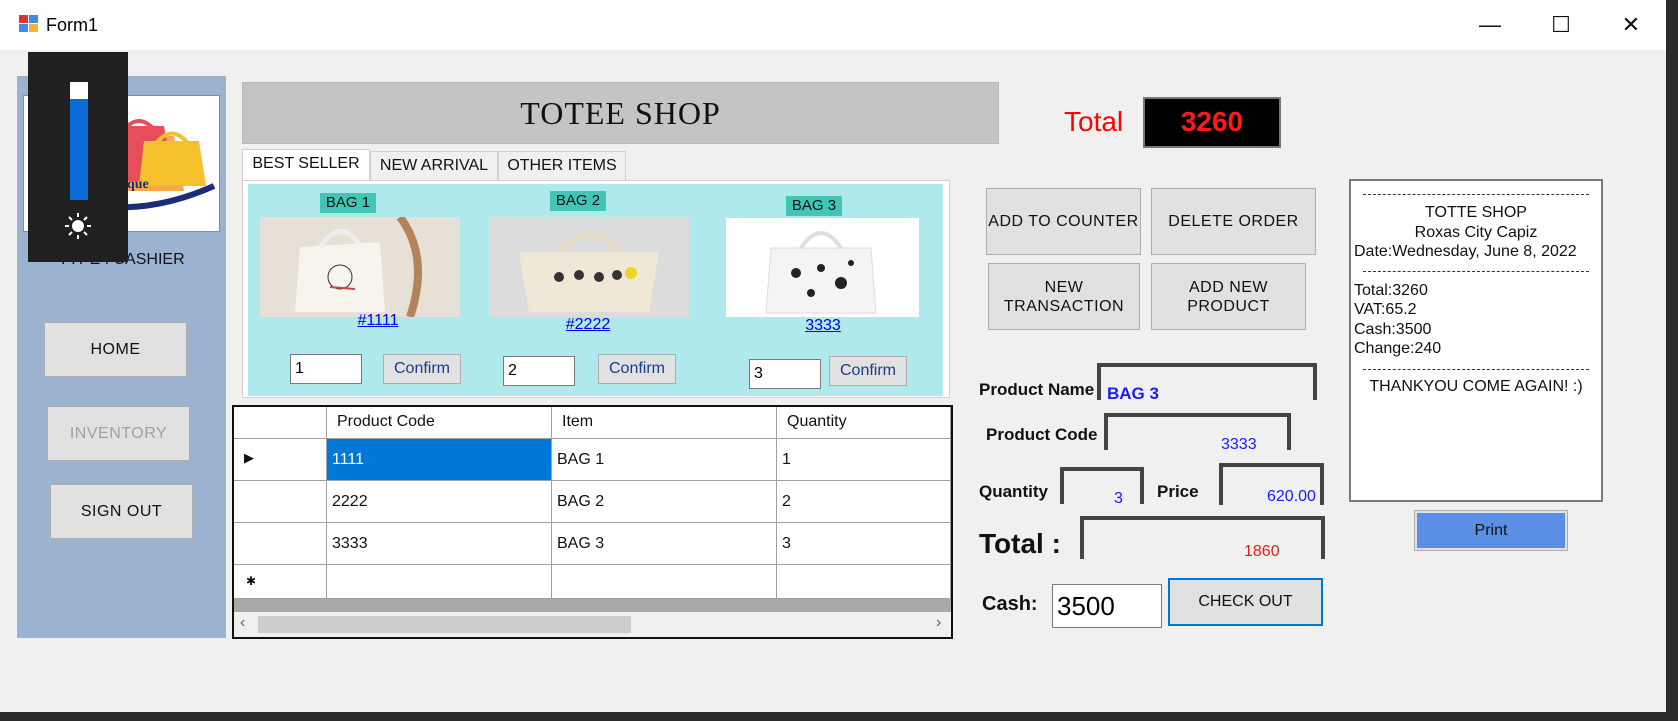 This screenshot has height=721, width=1678. Describe the element at coordinates (439, 460) in the screenshot. I see `table-cell: 1111` at that location.